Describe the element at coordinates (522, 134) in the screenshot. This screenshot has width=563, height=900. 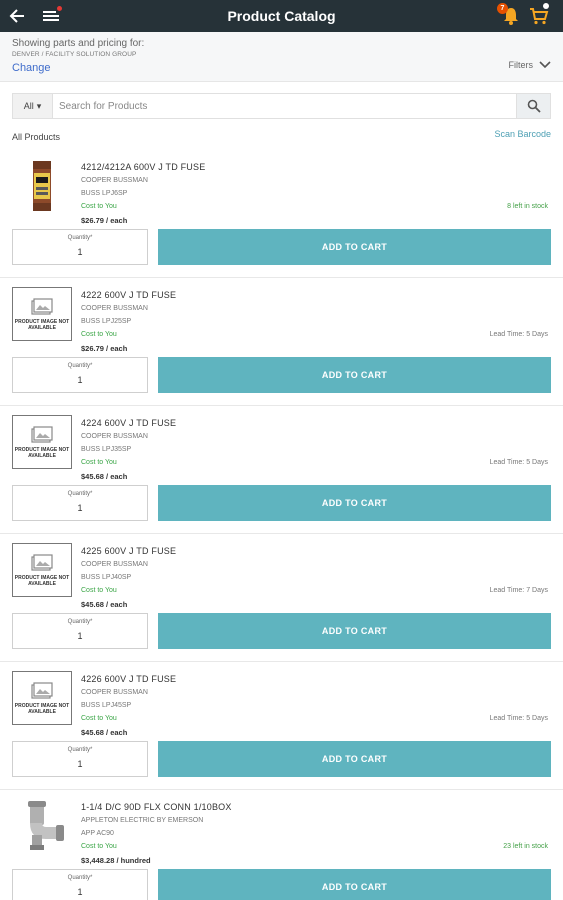
I see `scan-barcode-link: Scan Barcode` at that location.